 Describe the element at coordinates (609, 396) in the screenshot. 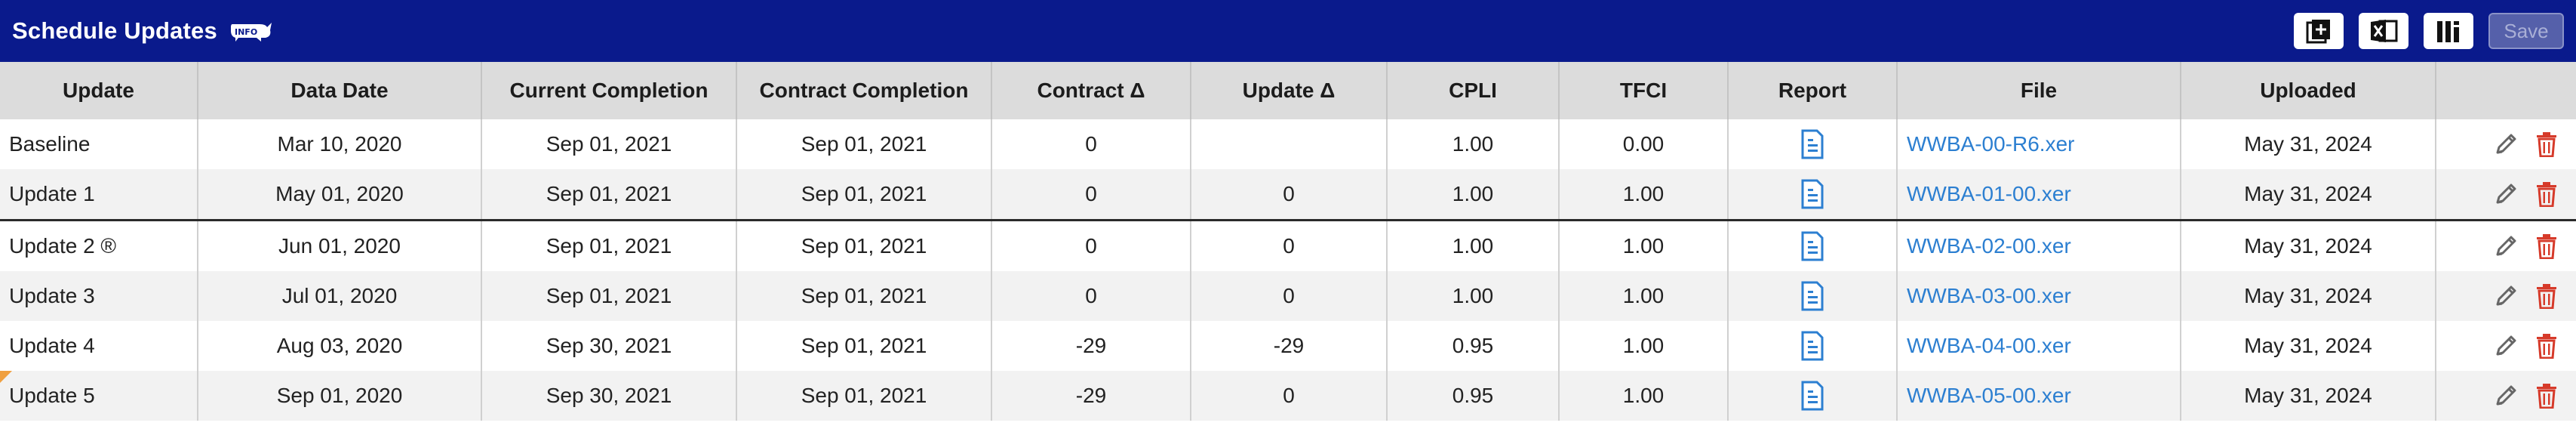

I see `cell-current-completion: Sep 30, 2021` at that location.